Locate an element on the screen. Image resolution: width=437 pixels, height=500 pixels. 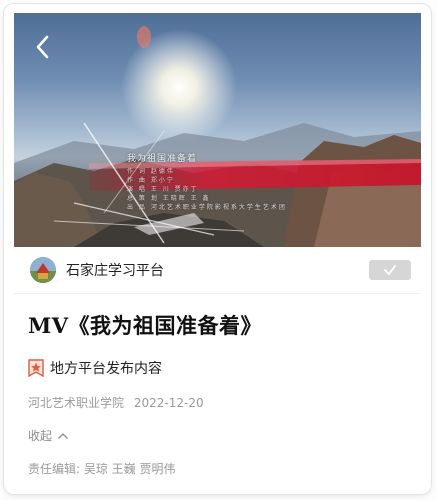
credits-title: 我为祖国准备着 is located at coordinates (162, 159).